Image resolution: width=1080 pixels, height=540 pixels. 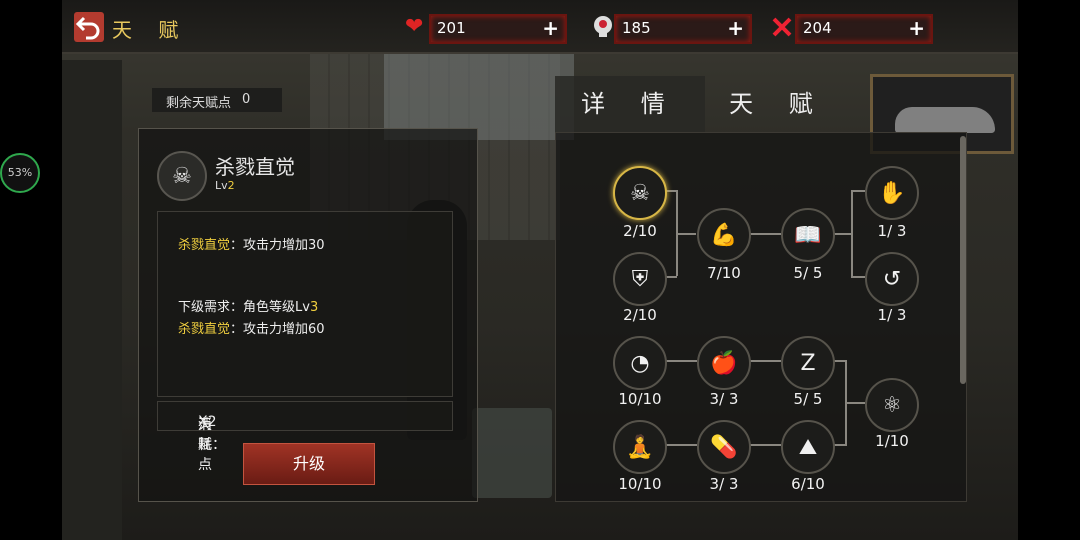 What do you see at coordinates (305, 437) in the screenshot?
I see `cost-bar: 消耗： 天赋点 X2` at bounding box center [305, 437].